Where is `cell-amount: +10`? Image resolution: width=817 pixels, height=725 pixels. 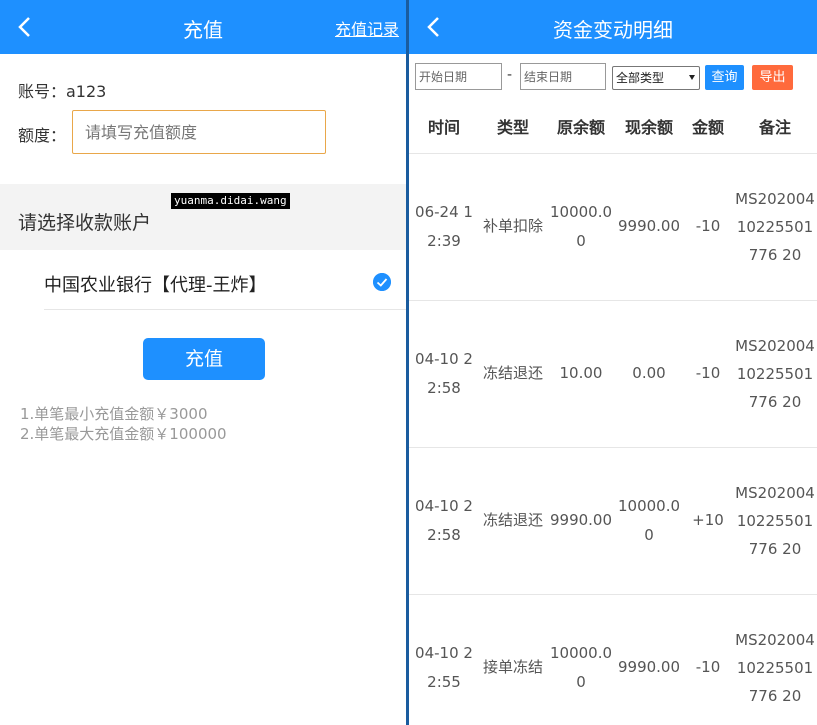 cell-amount: +10 is located at coordinates (708, 521).